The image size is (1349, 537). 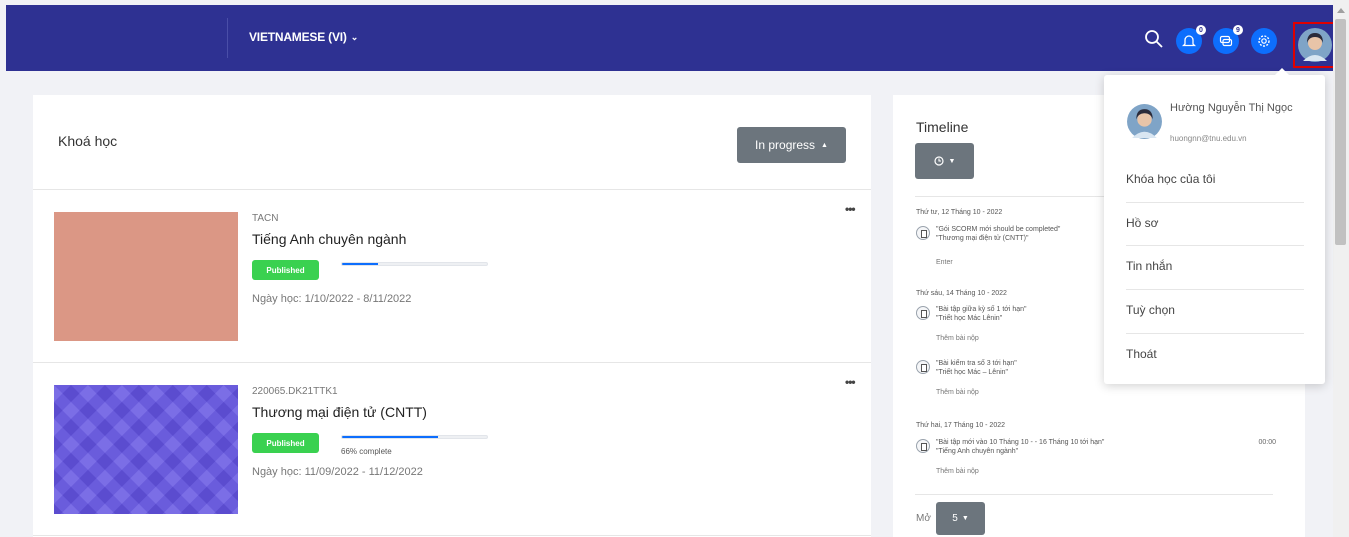 I want to click on course-filter-dropdown: In progress ▲, so click(x=791, y=145).